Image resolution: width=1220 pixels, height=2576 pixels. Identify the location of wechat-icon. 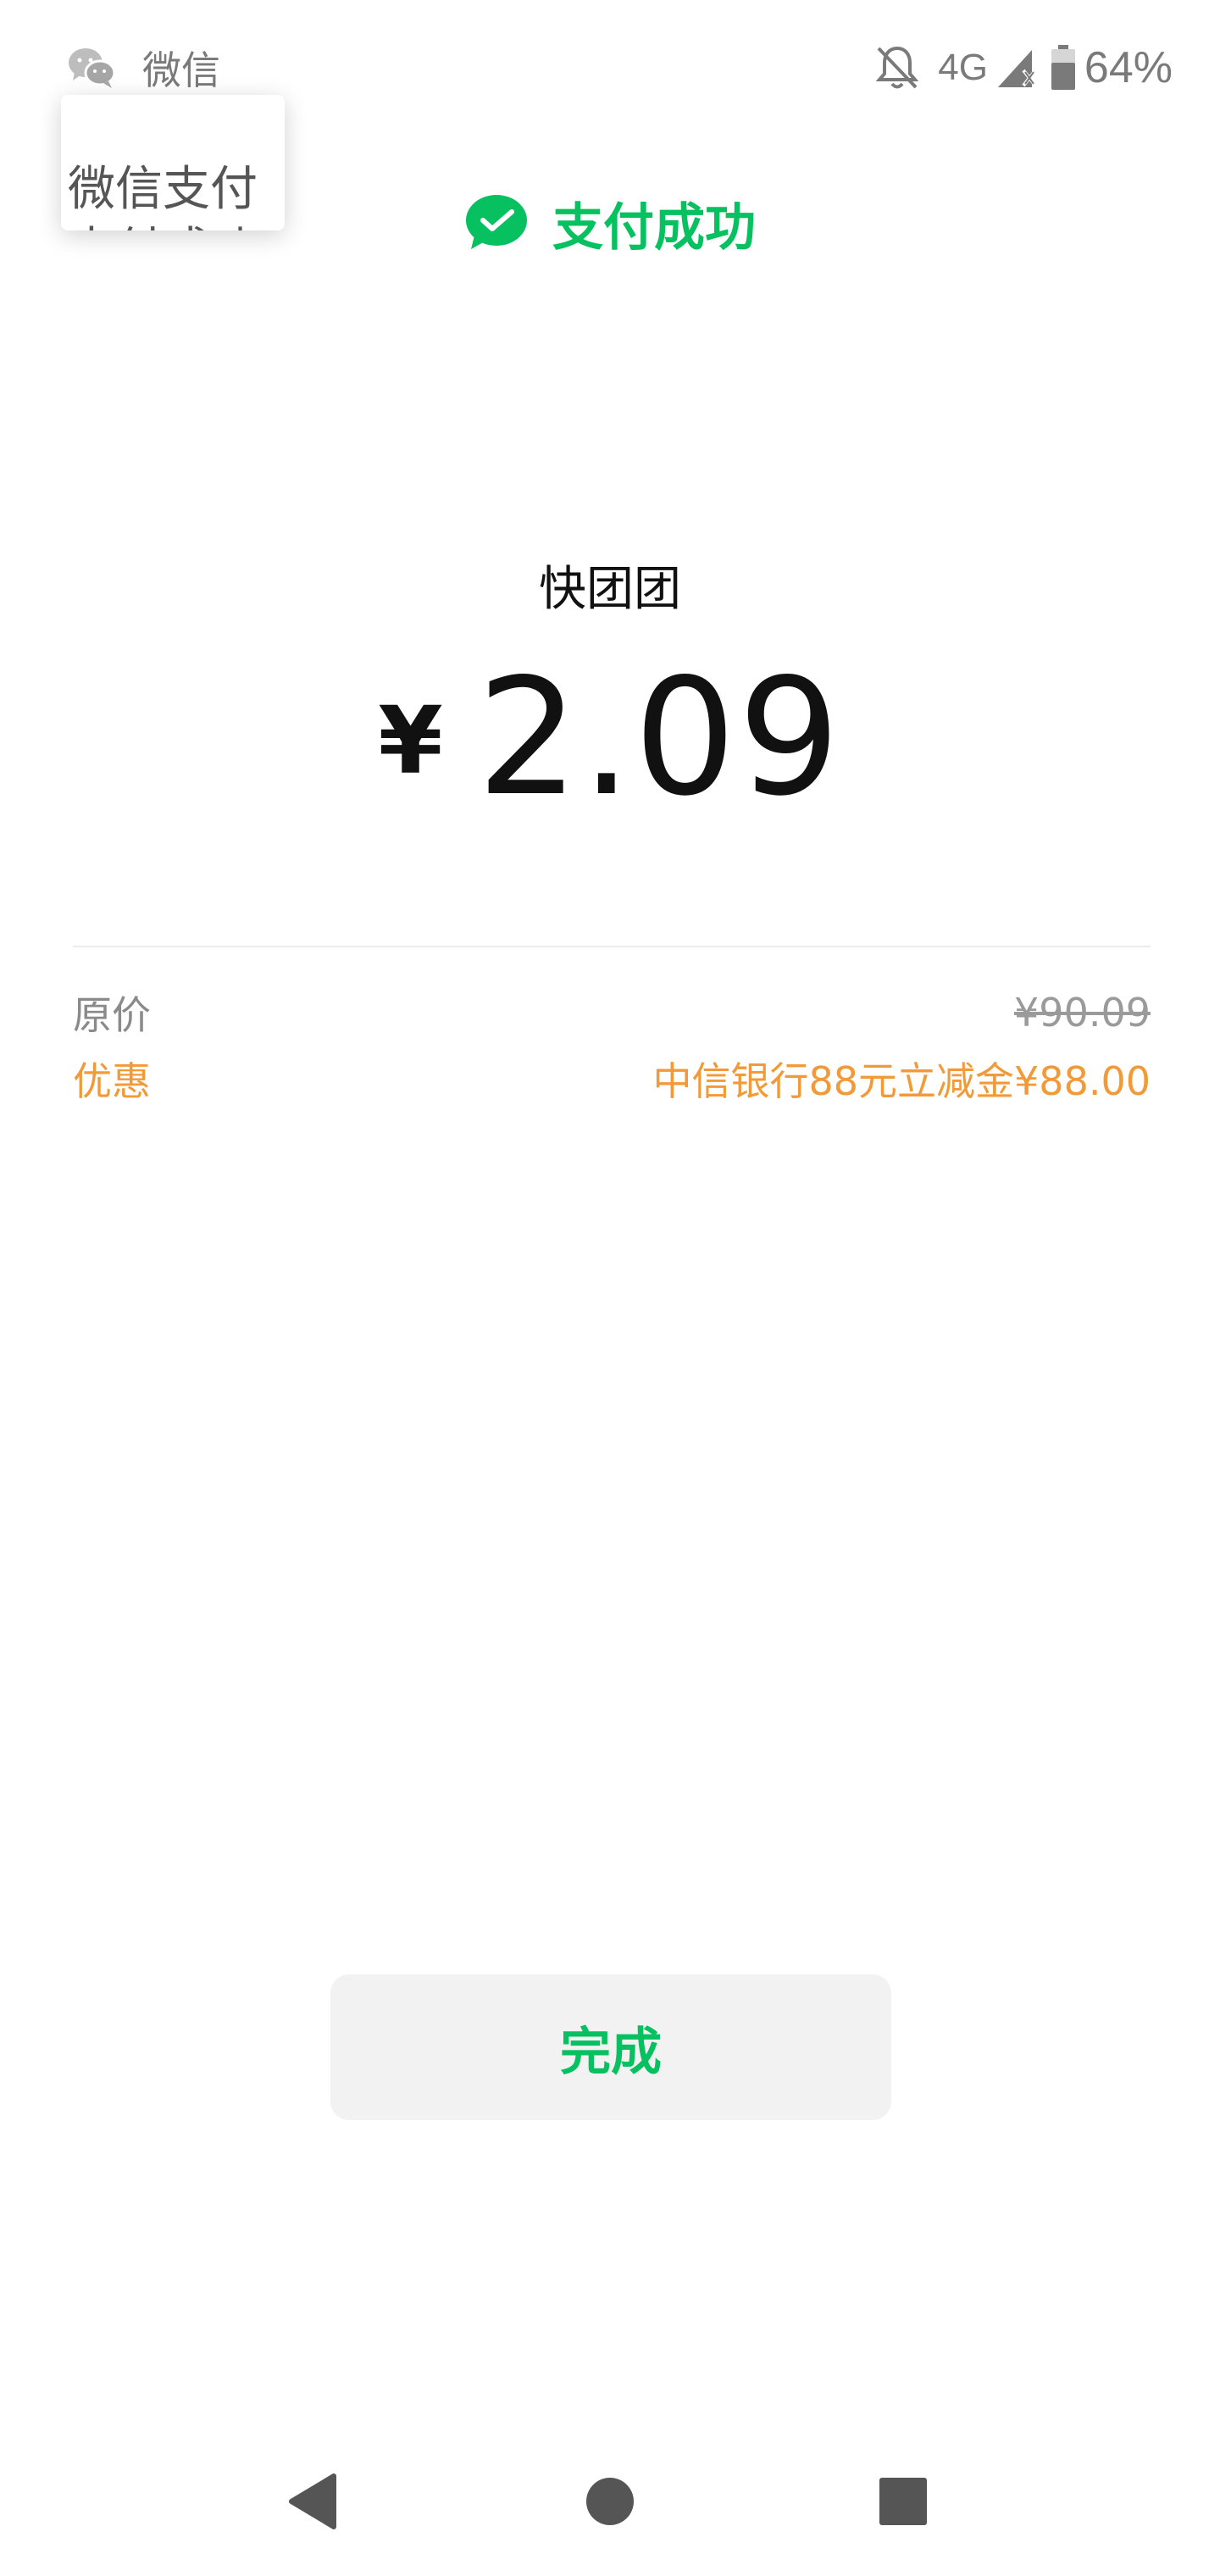
(93, 67).